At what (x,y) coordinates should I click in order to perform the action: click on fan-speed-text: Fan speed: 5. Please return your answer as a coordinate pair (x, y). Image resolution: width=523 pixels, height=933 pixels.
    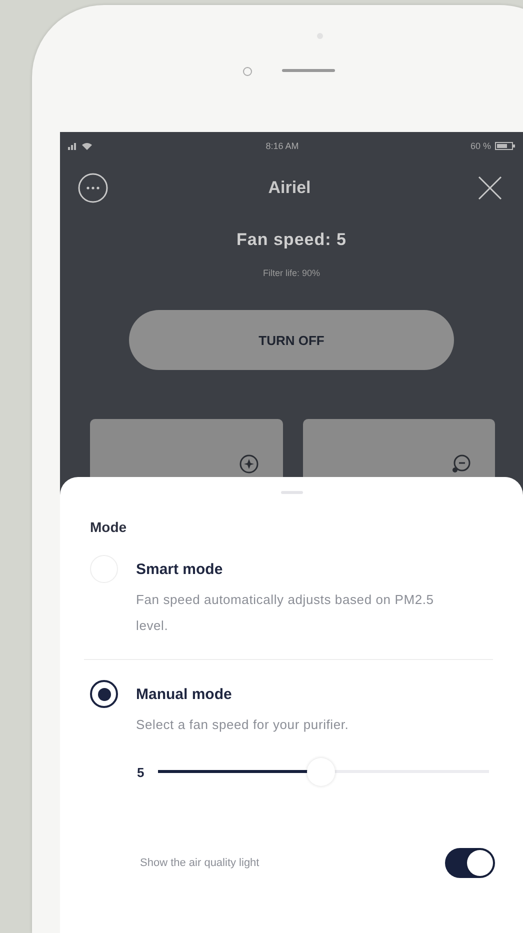
    Looking at the image, I should click on (291, 240).